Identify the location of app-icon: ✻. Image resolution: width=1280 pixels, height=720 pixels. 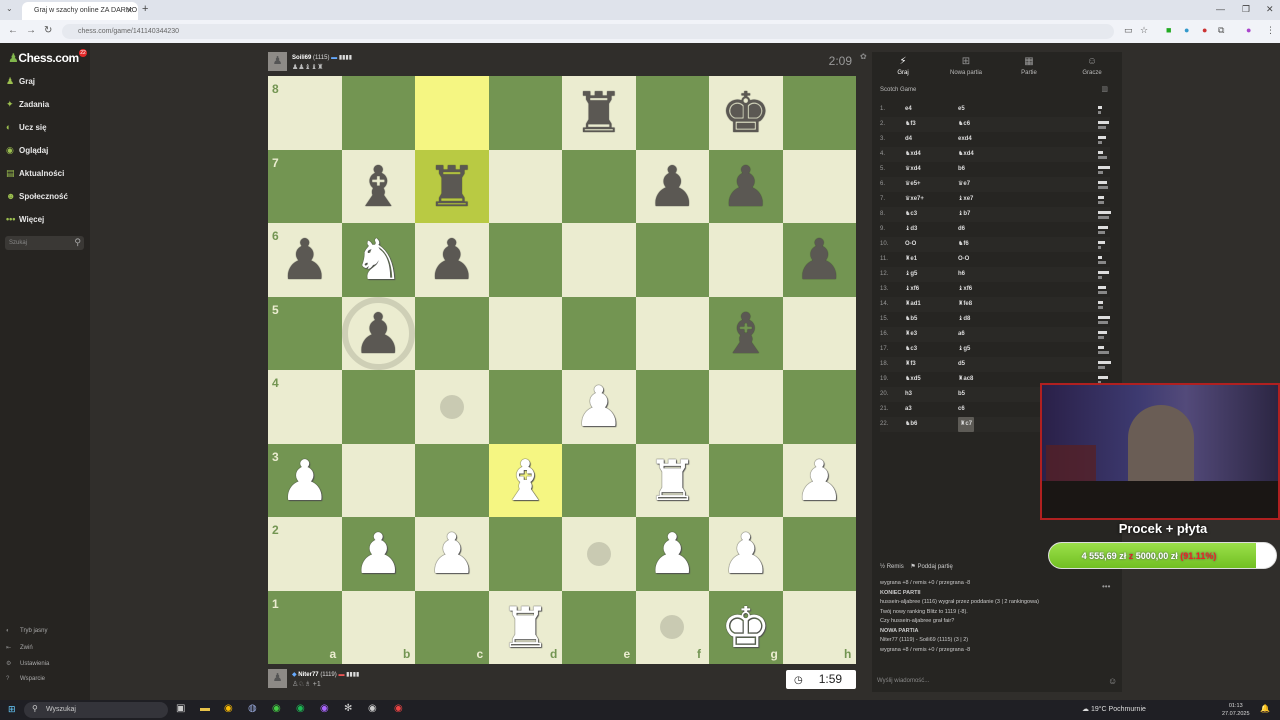
(348, 708).